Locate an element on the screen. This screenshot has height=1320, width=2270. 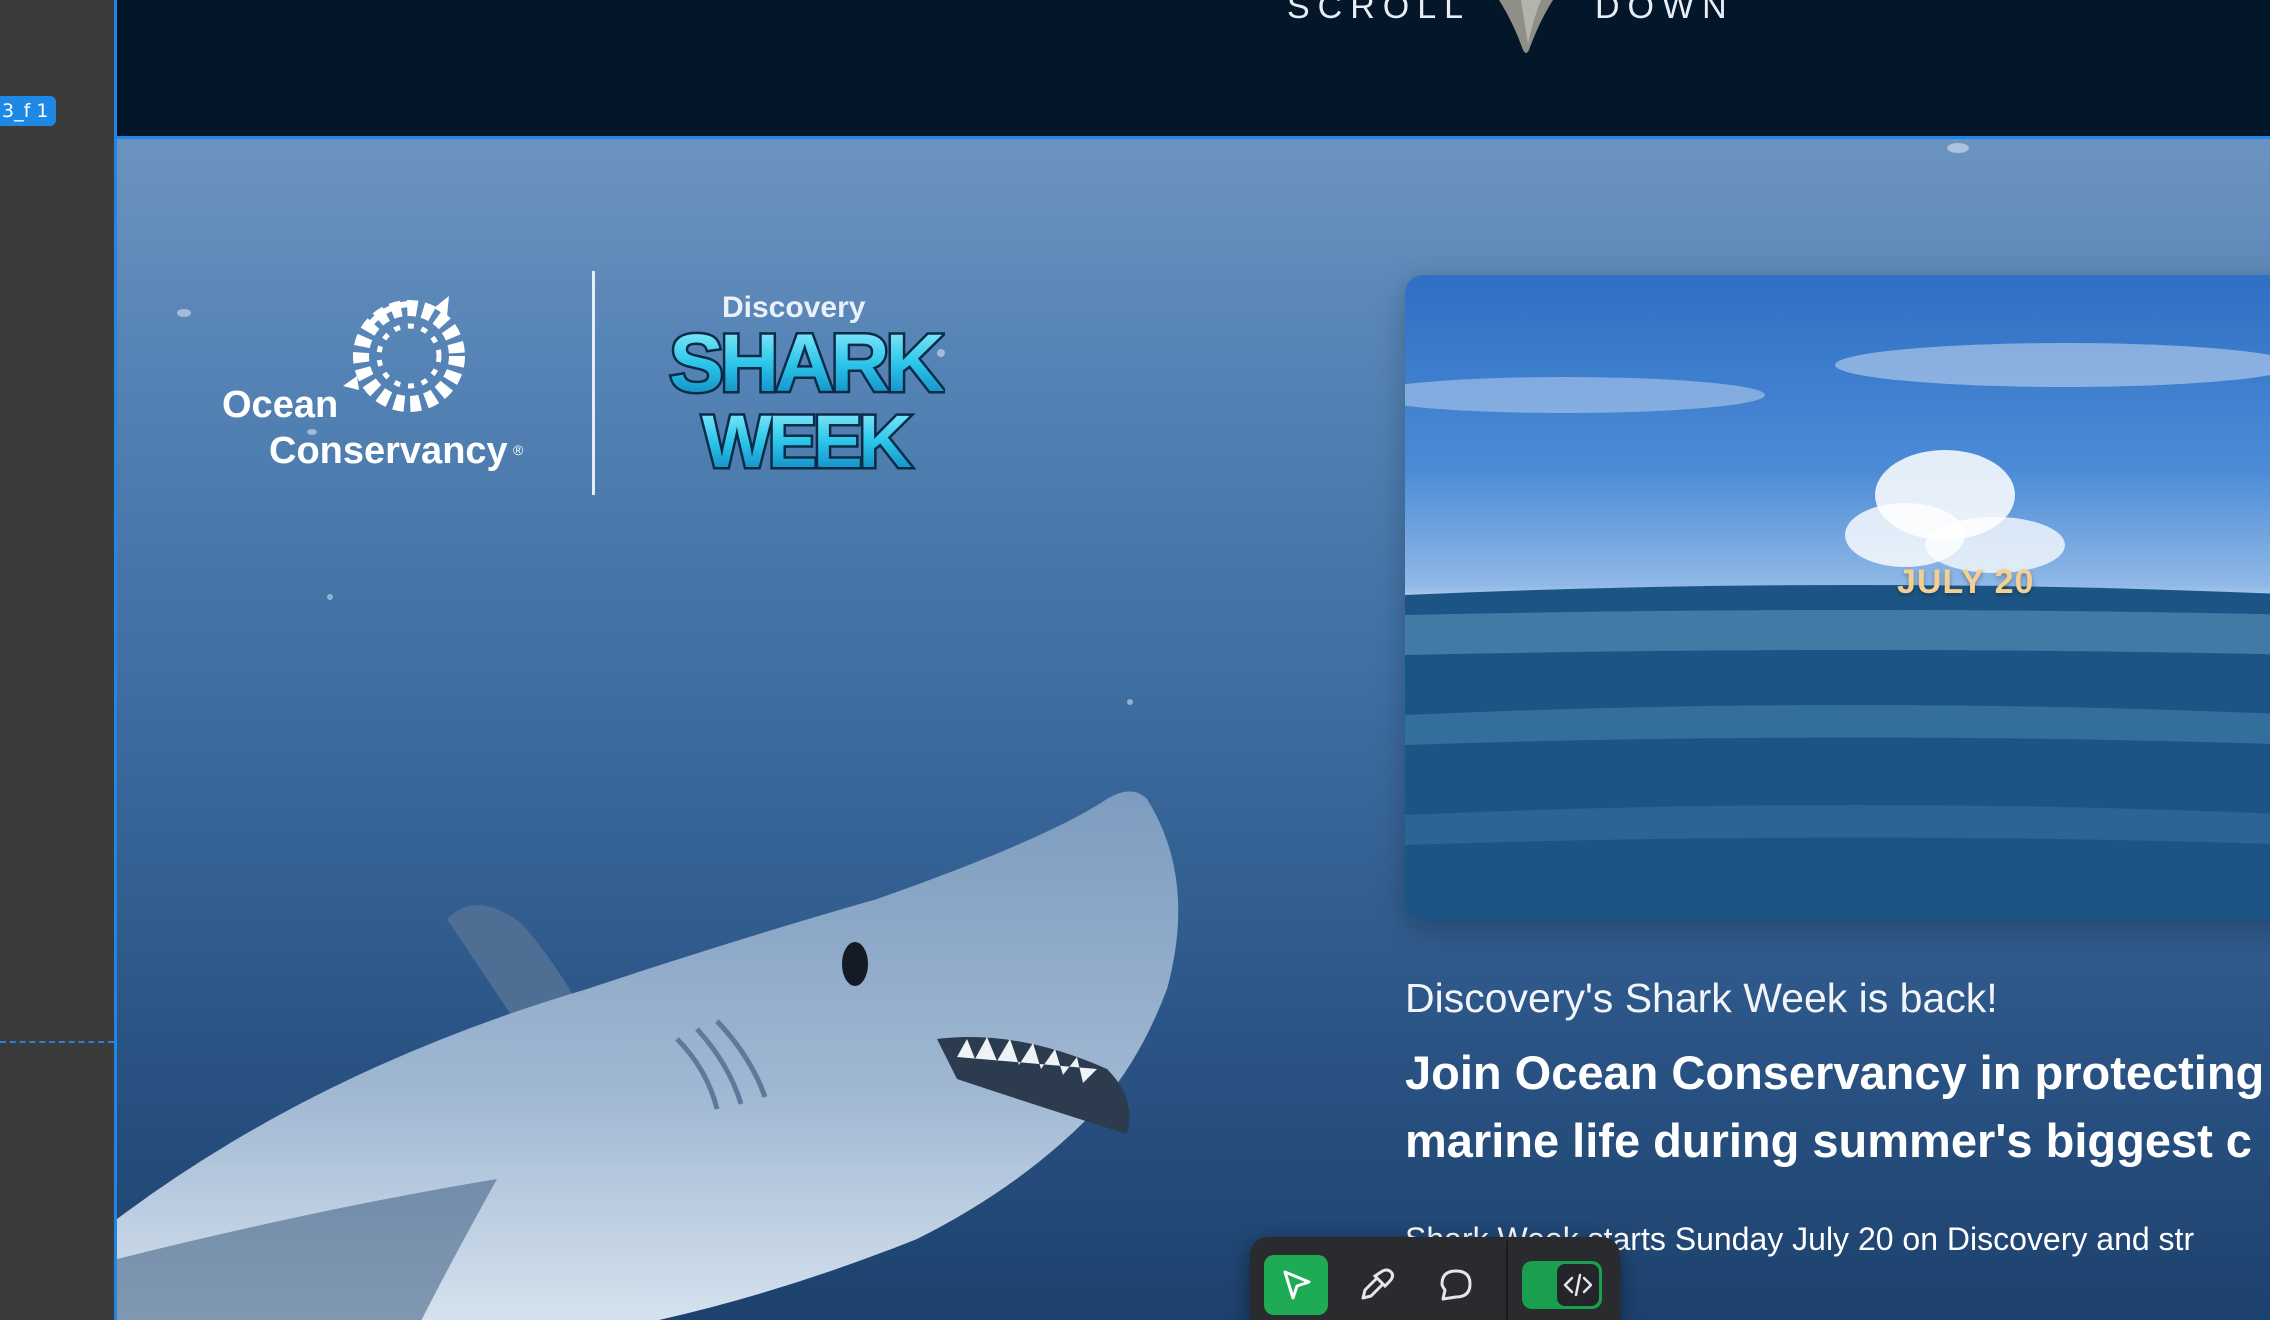
frame-name-tag: 3_f 1 is located at coordinates (28, 111).